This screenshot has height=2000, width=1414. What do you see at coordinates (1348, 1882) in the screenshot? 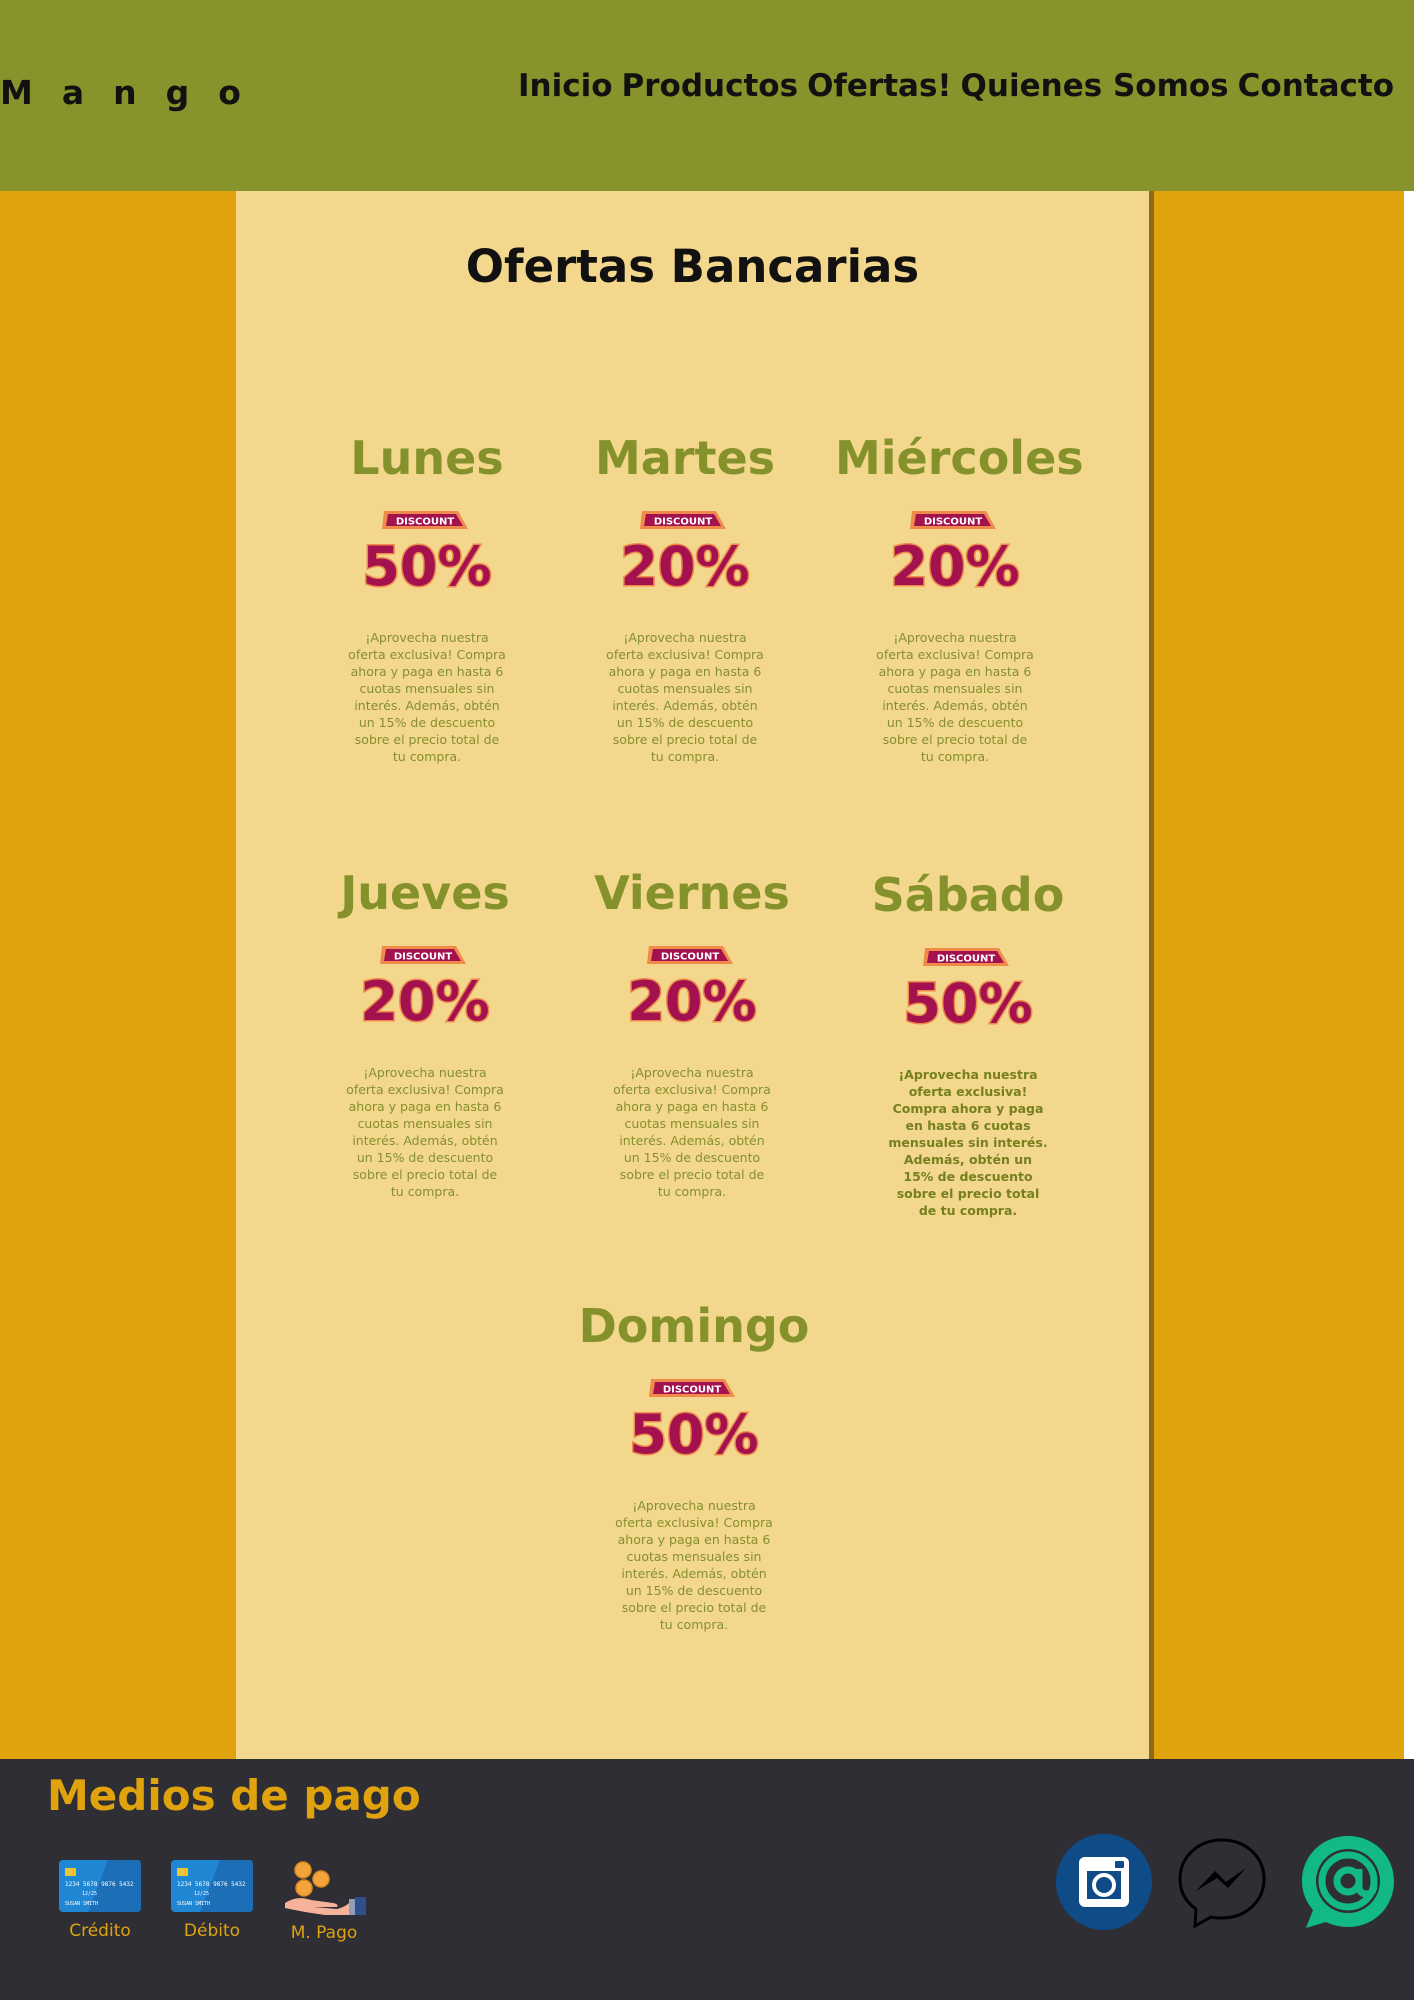
I see `email-at-icon` at bounding box center [1348, 1882].